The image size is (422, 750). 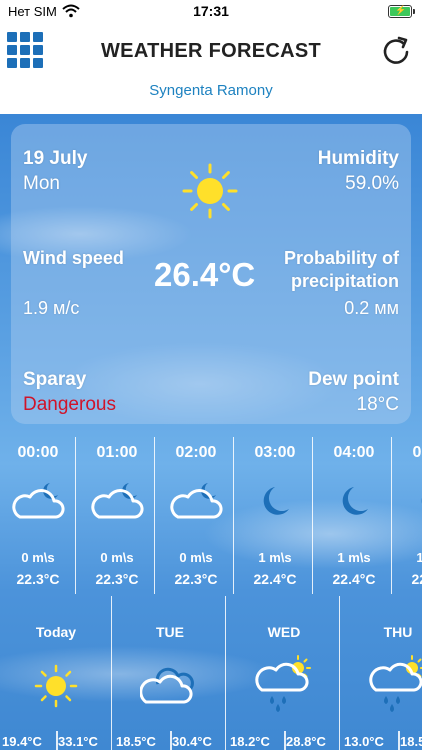 I want to click on hourly-item: 03:00 1 m\s 22.4°C, so click(x=275, y=515).